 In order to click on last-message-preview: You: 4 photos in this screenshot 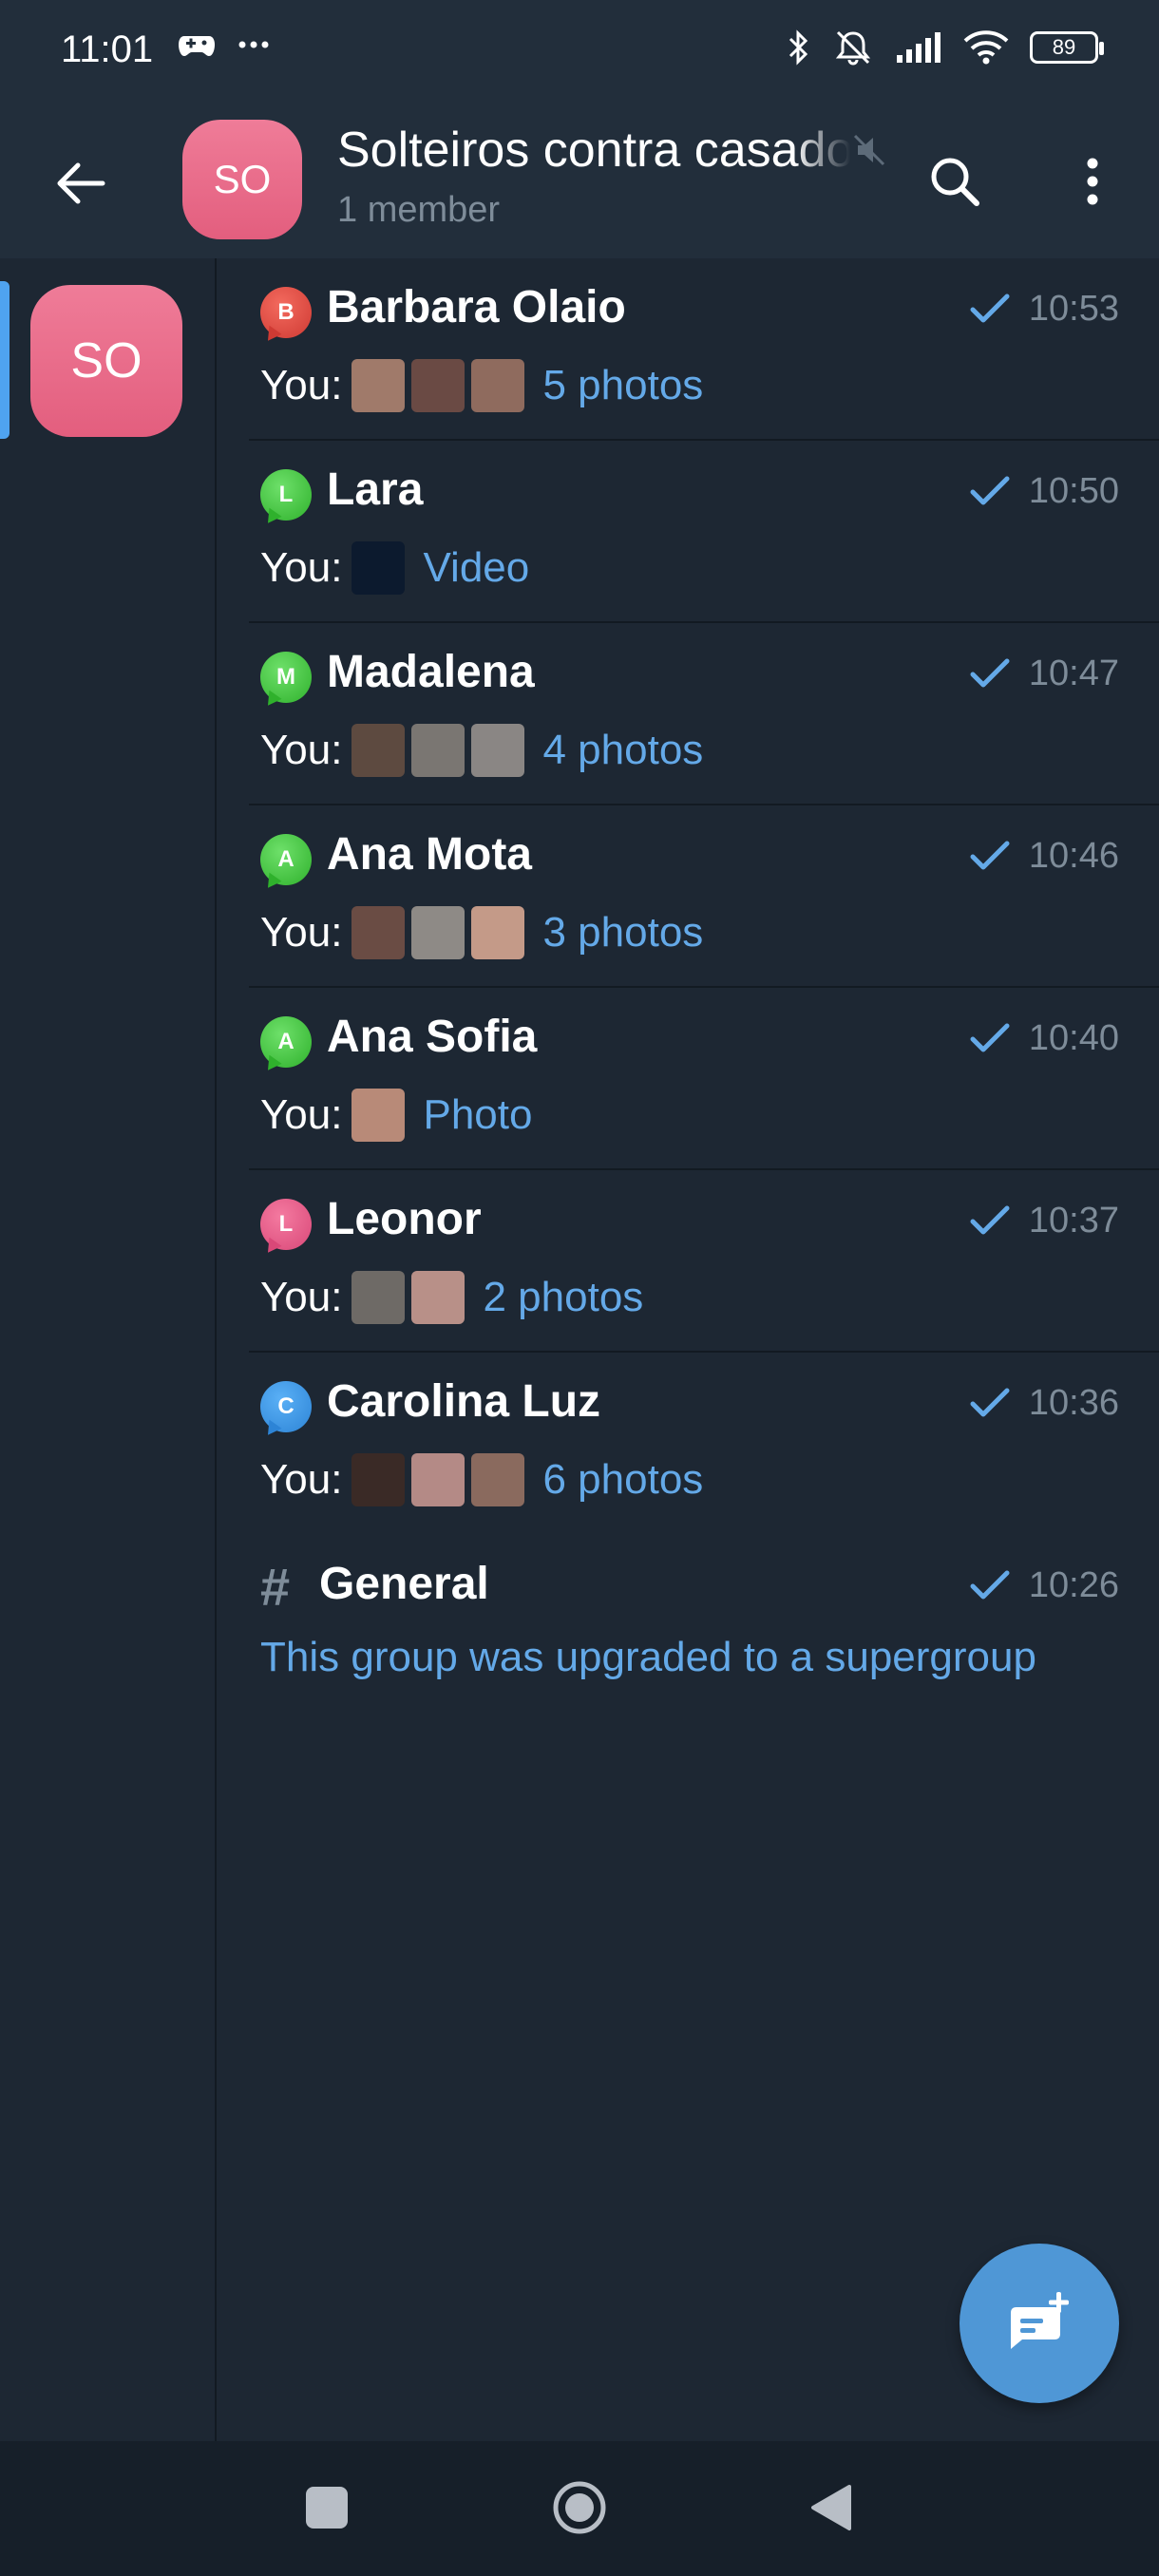, I will do `click(481, 750)`.